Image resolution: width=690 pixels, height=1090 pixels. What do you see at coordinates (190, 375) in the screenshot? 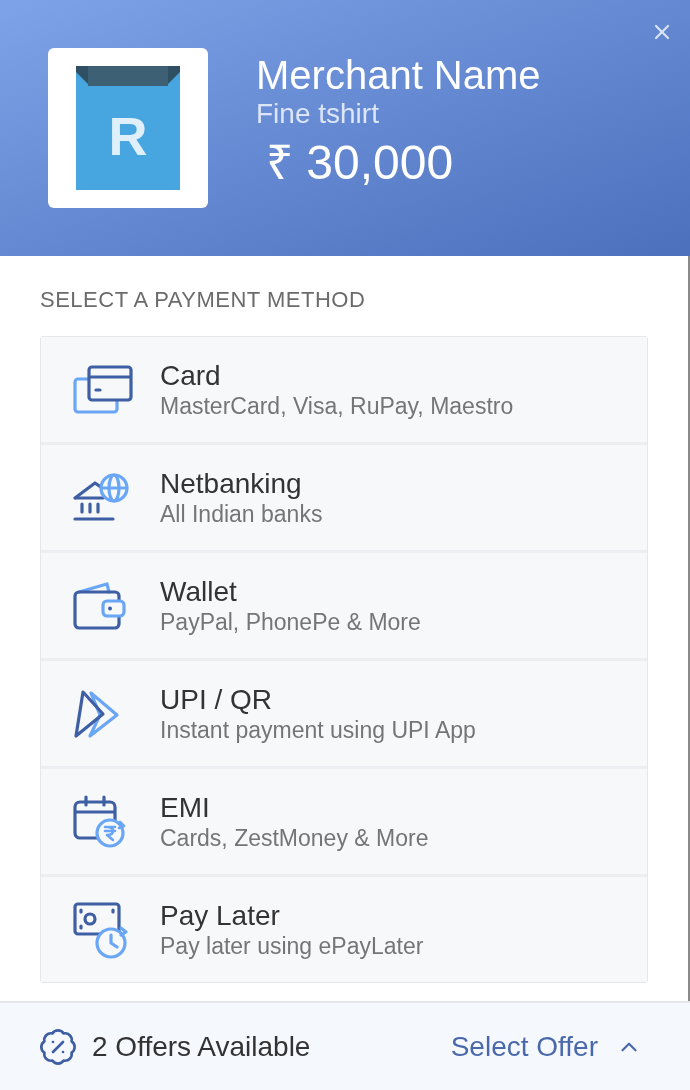
I see `method-title: Card` at bounding box center [190, 375].